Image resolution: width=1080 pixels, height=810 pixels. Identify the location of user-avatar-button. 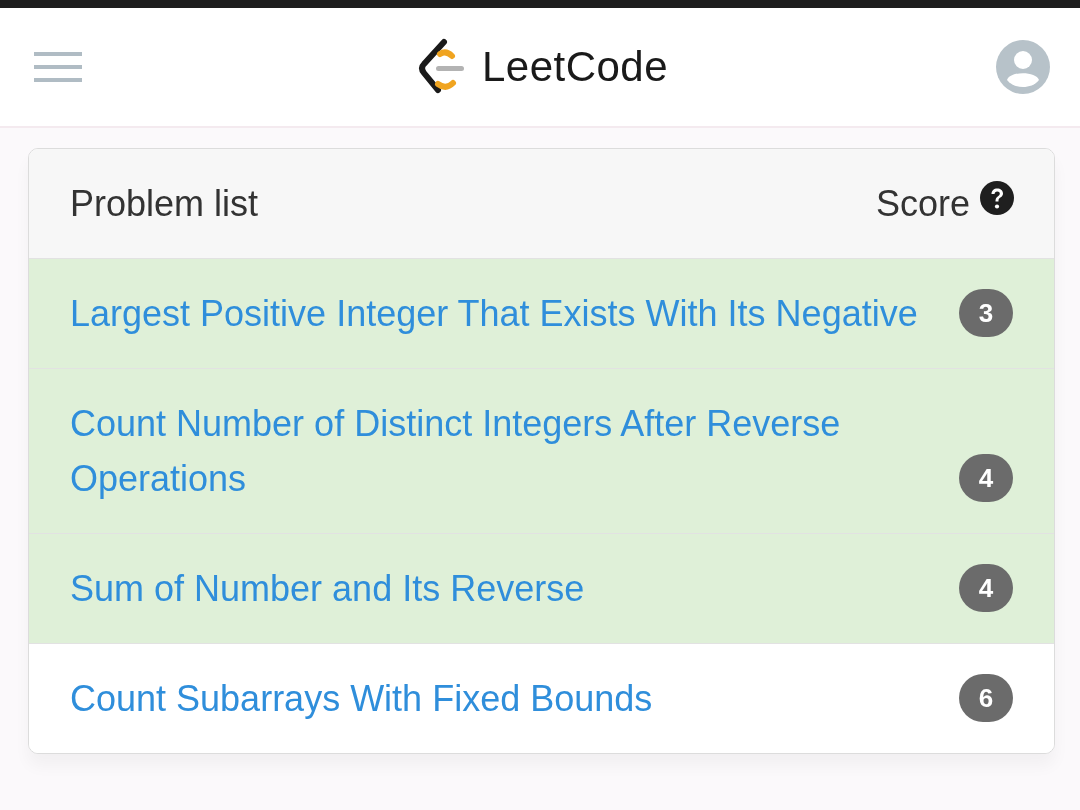
(1023, 67).